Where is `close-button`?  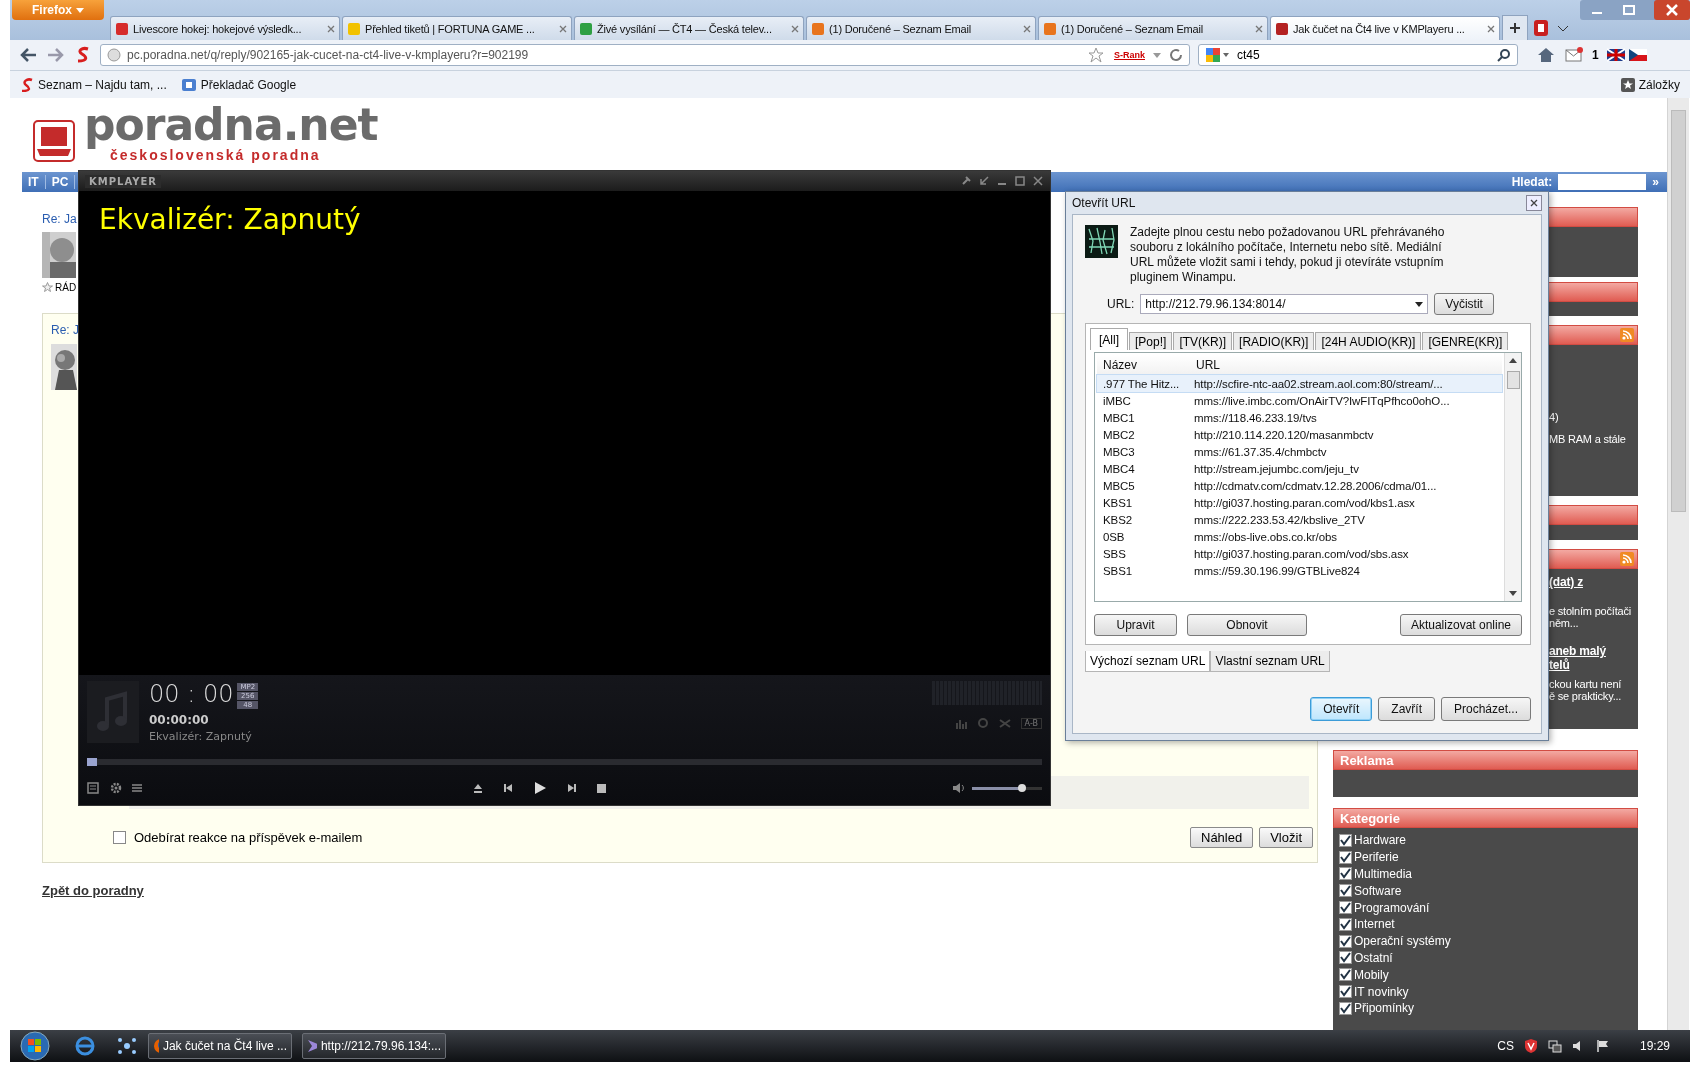
close-button is located at coordinates (1534, 203).